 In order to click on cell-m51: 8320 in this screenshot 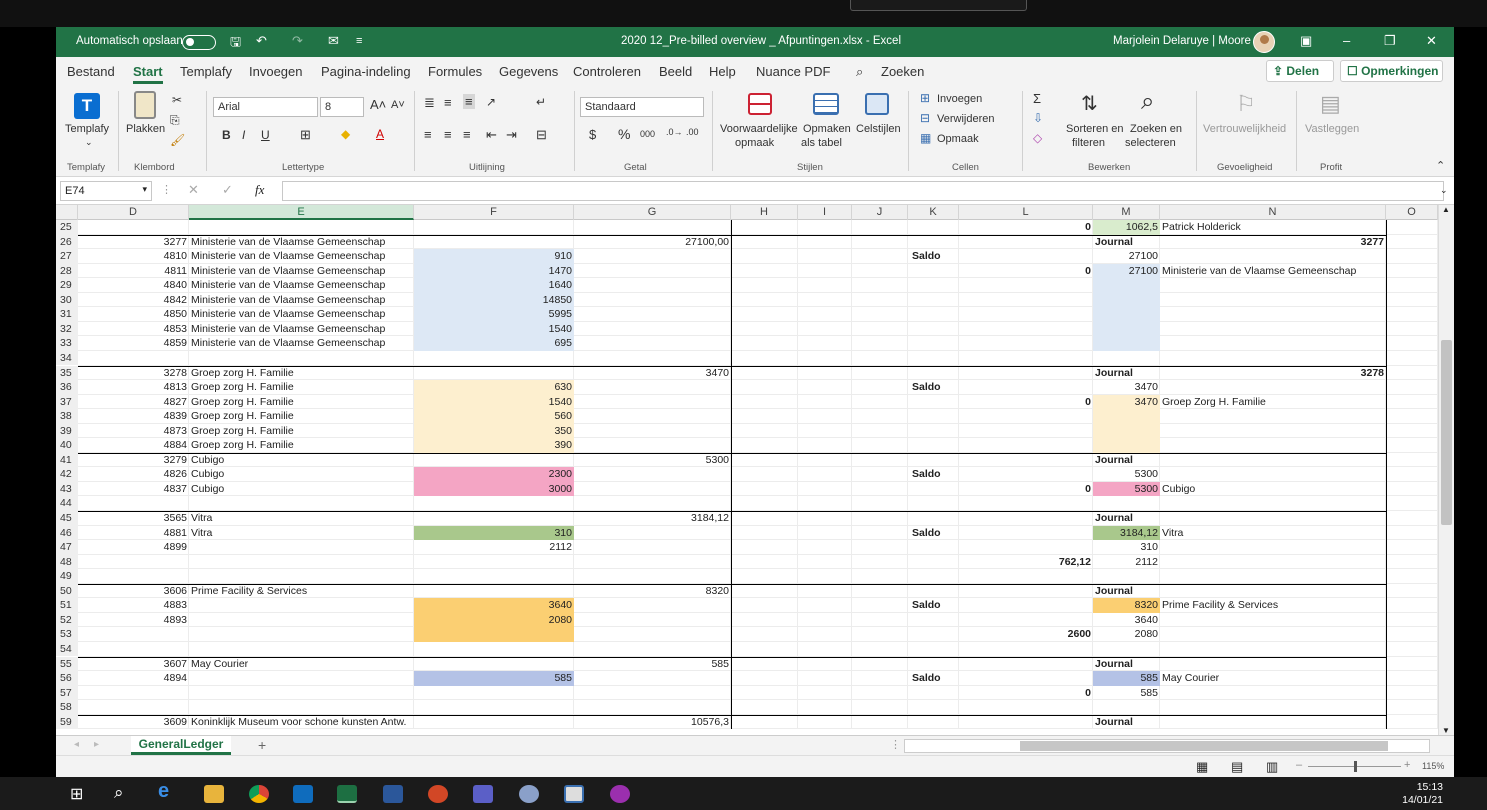, I will do `click(1126, 605)`.